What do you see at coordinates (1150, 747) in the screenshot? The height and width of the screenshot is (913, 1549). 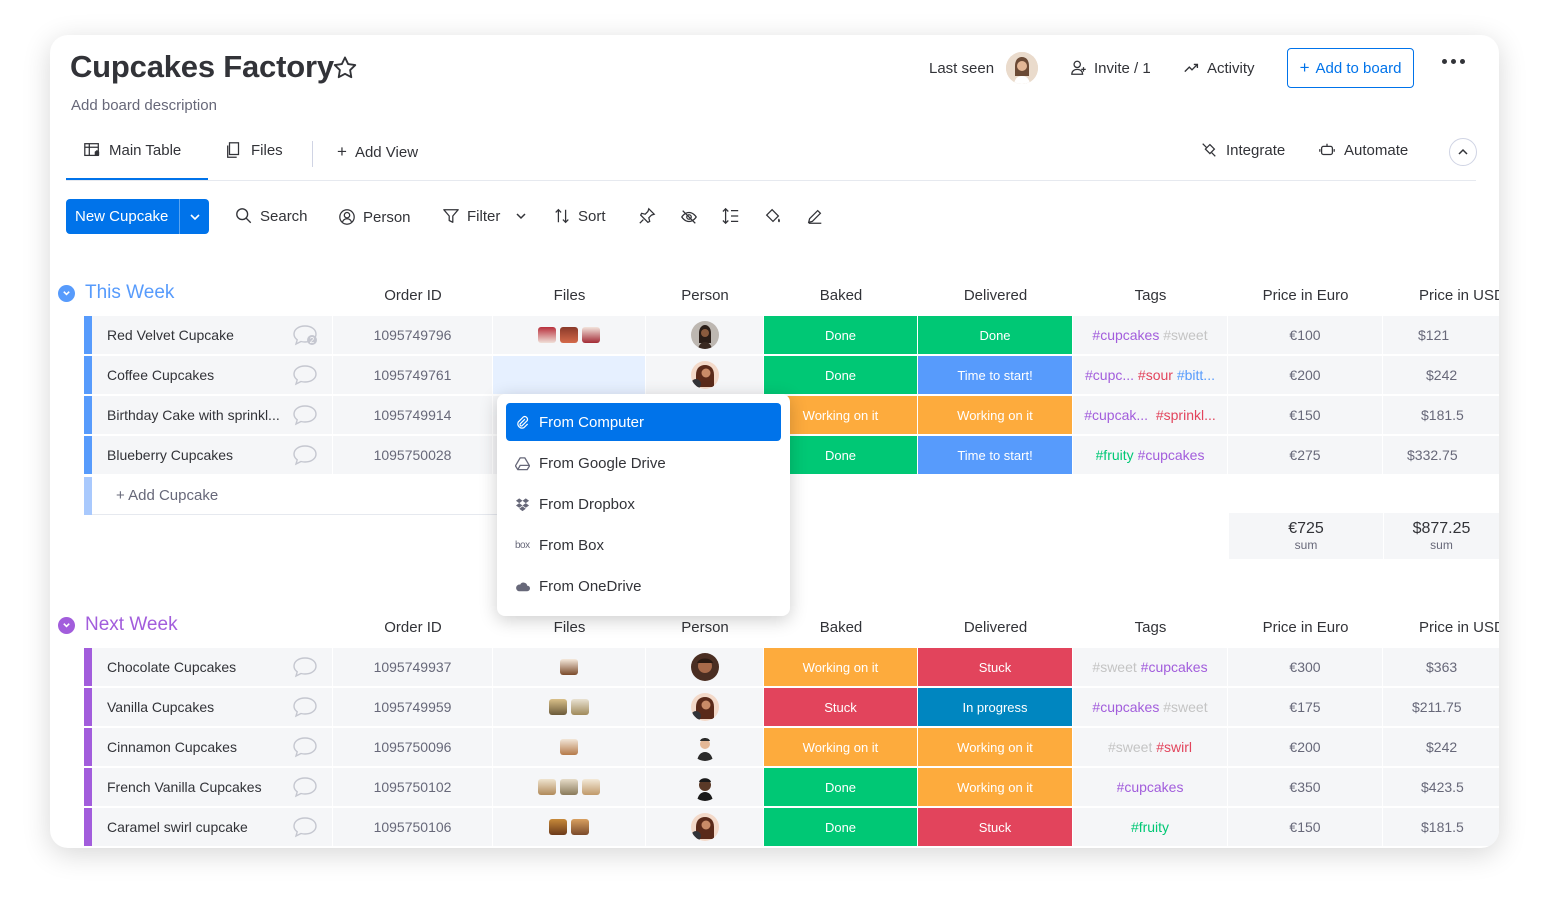 I see `tags-cell: #sweet #swirl` at bounding box center [1150, 747].